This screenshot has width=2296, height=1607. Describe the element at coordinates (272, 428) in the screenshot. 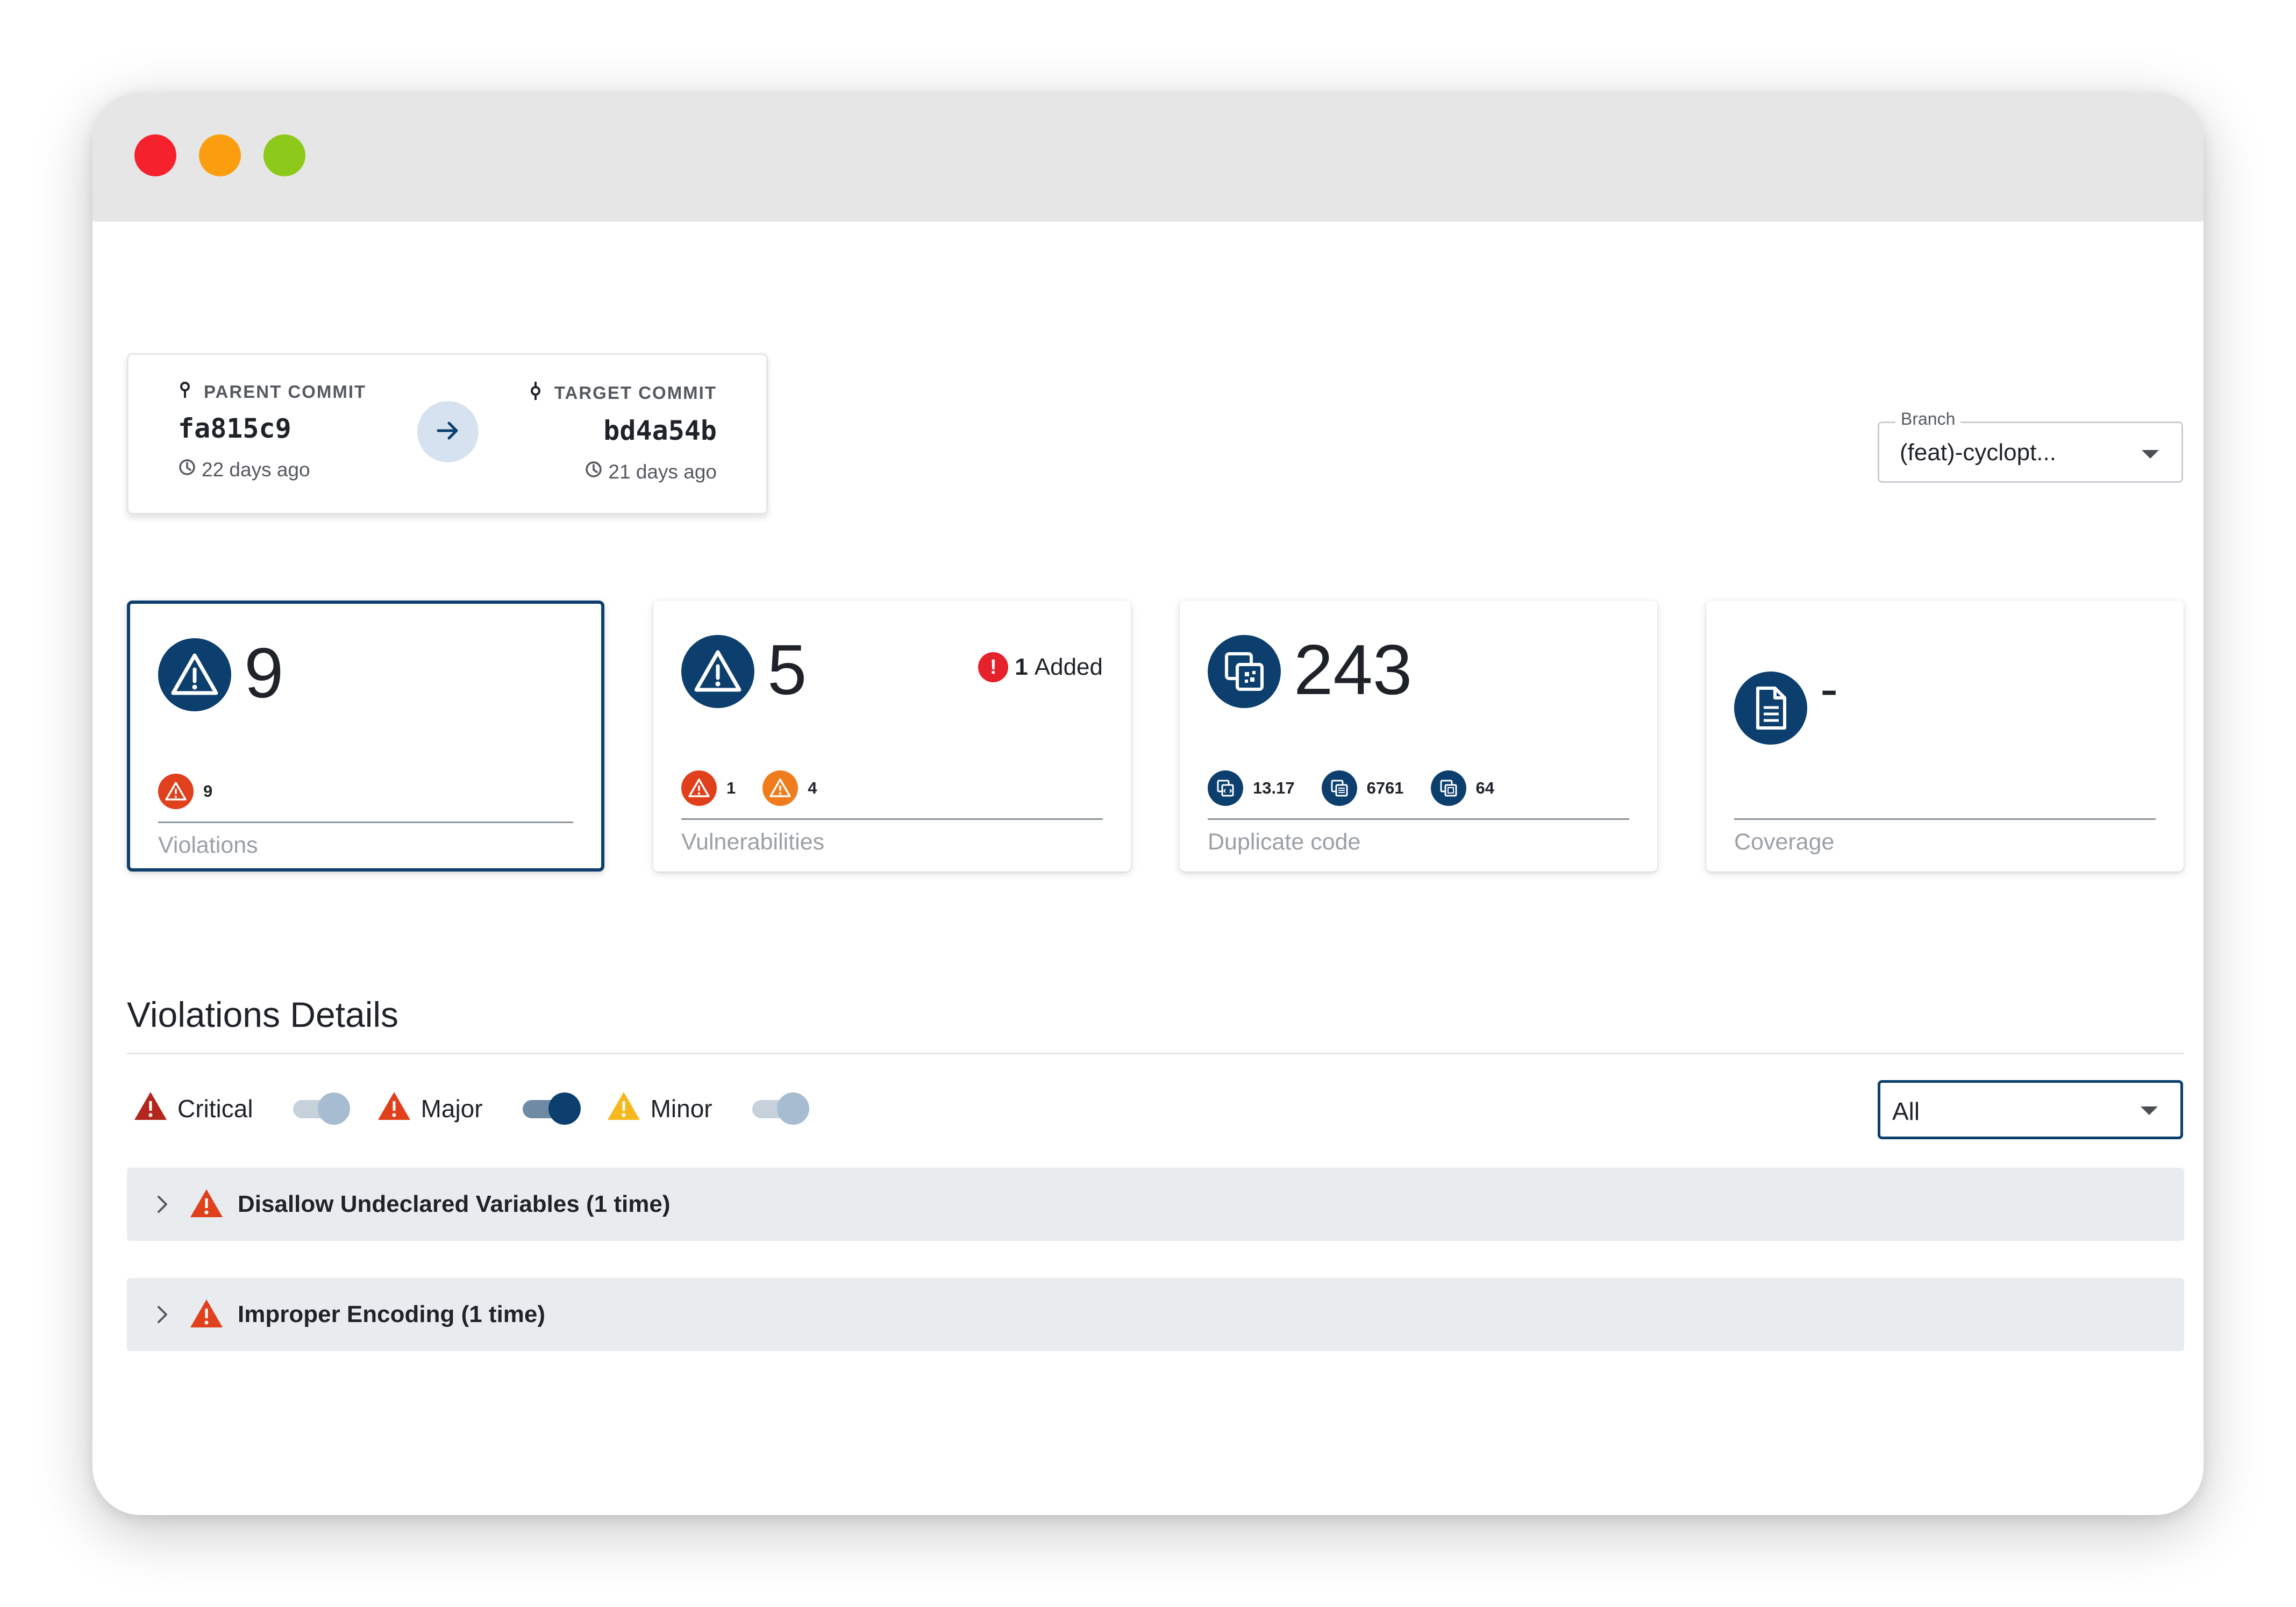

I see `parent-commit-hash: fa815c9` at that location.